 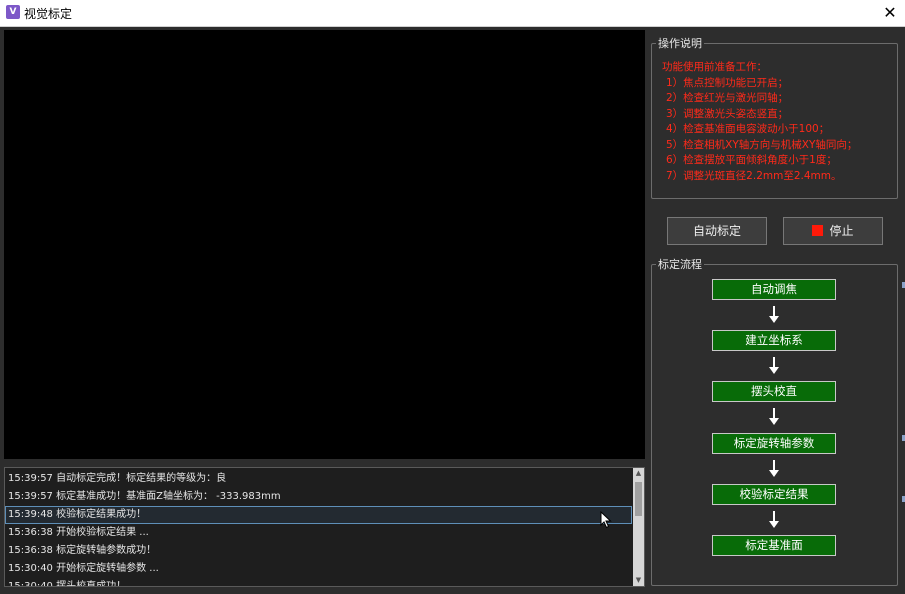 I want to click on scroll-thumb, so click(x=638, y=499).